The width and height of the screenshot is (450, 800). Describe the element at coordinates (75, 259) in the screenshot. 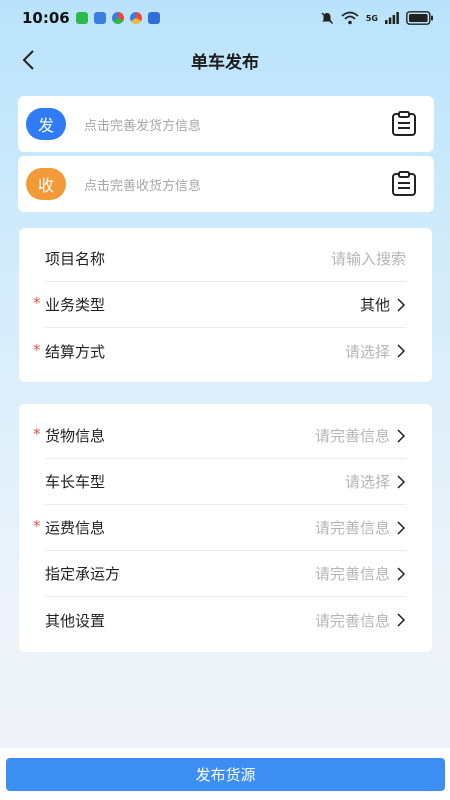

I see `project-name-label: 项目名称` at that location.